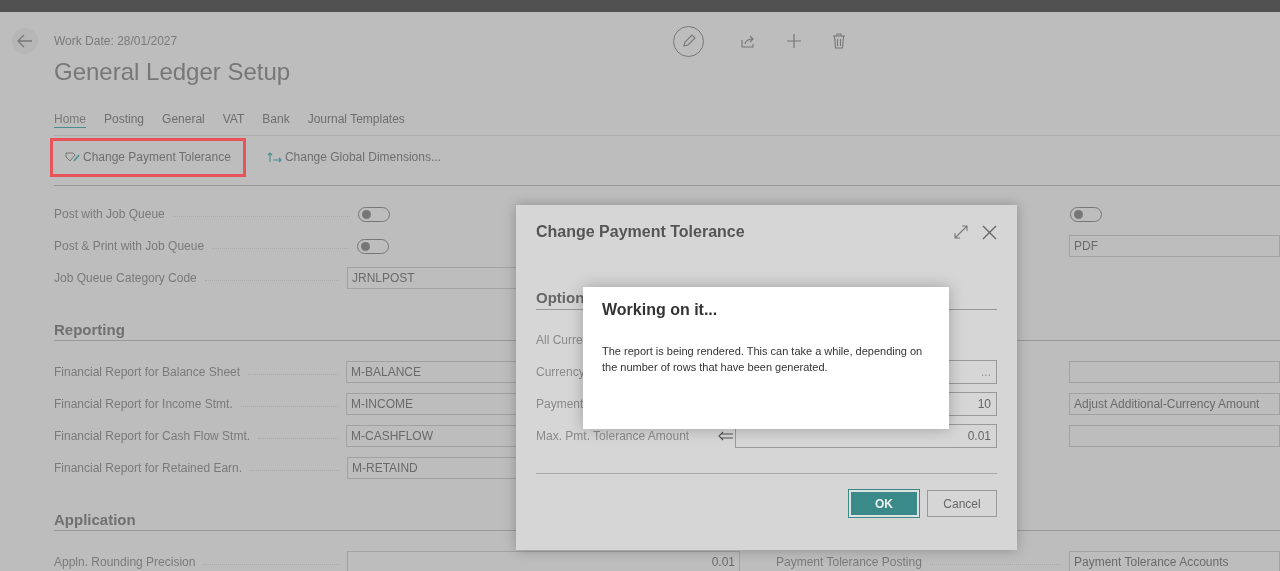  I want to click on expand-icon, so click(961, 232).